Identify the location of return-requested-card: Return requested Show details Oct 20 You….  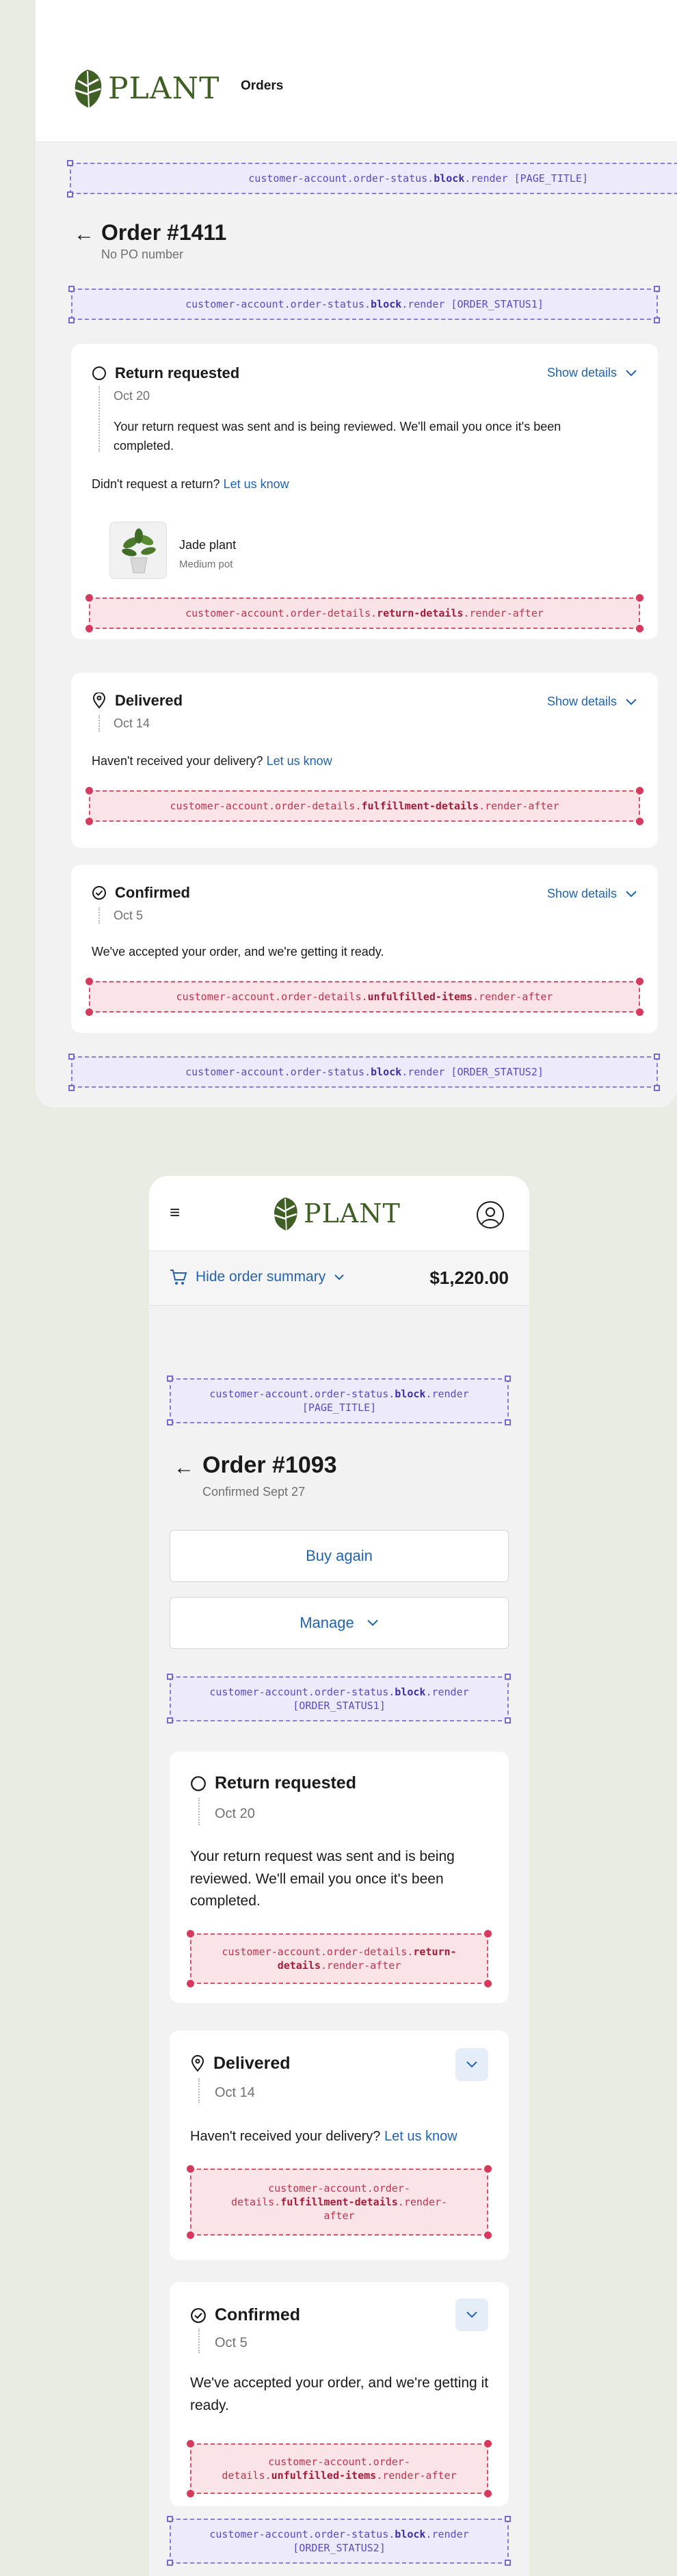
(364, 491).